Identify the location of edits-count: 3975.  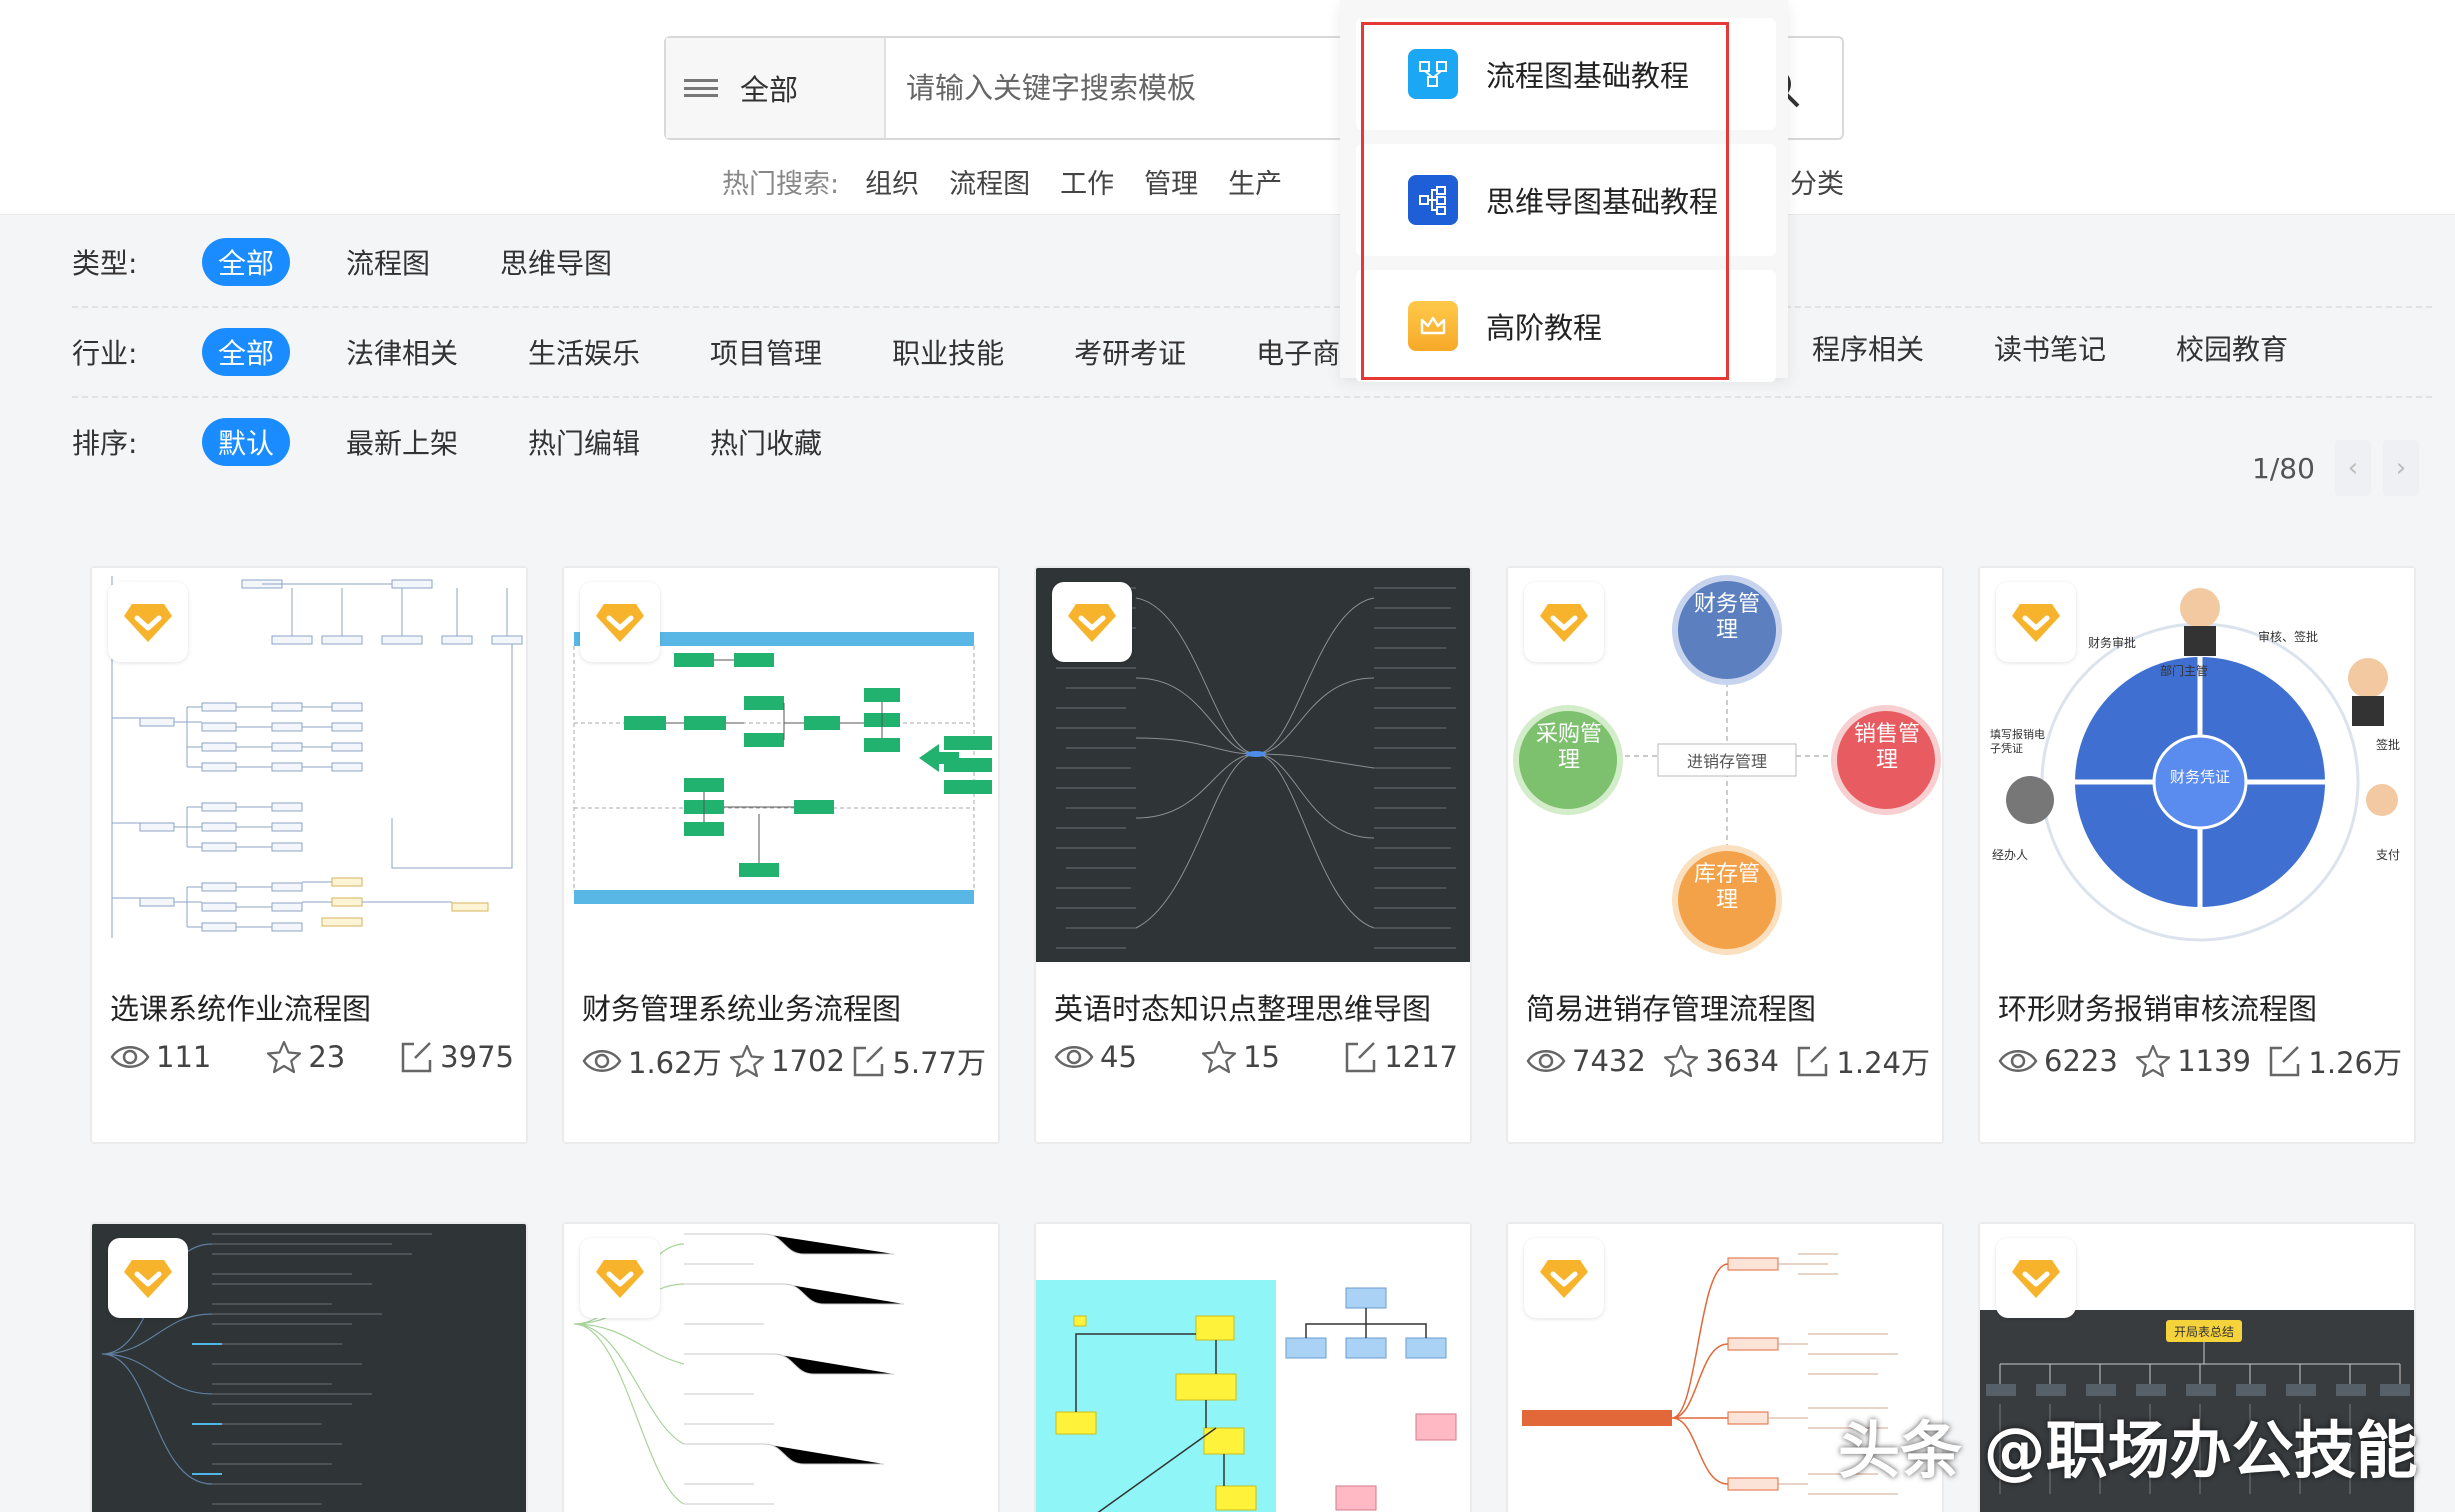
(477, 1057).